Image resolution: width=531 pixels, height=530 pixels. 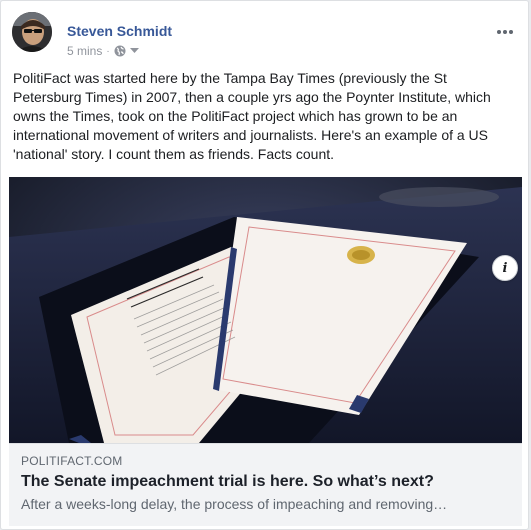 What do you see at coordinates (120, 51) in the screenshot?
I see `globe-icon` at bounding box center [120, 51].